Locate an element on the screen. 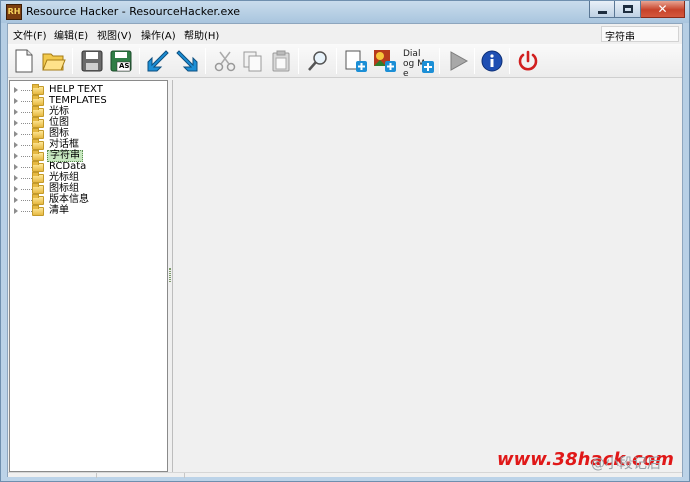 The image size is (690, 482). cut-button is located at coordinates (225, 61).